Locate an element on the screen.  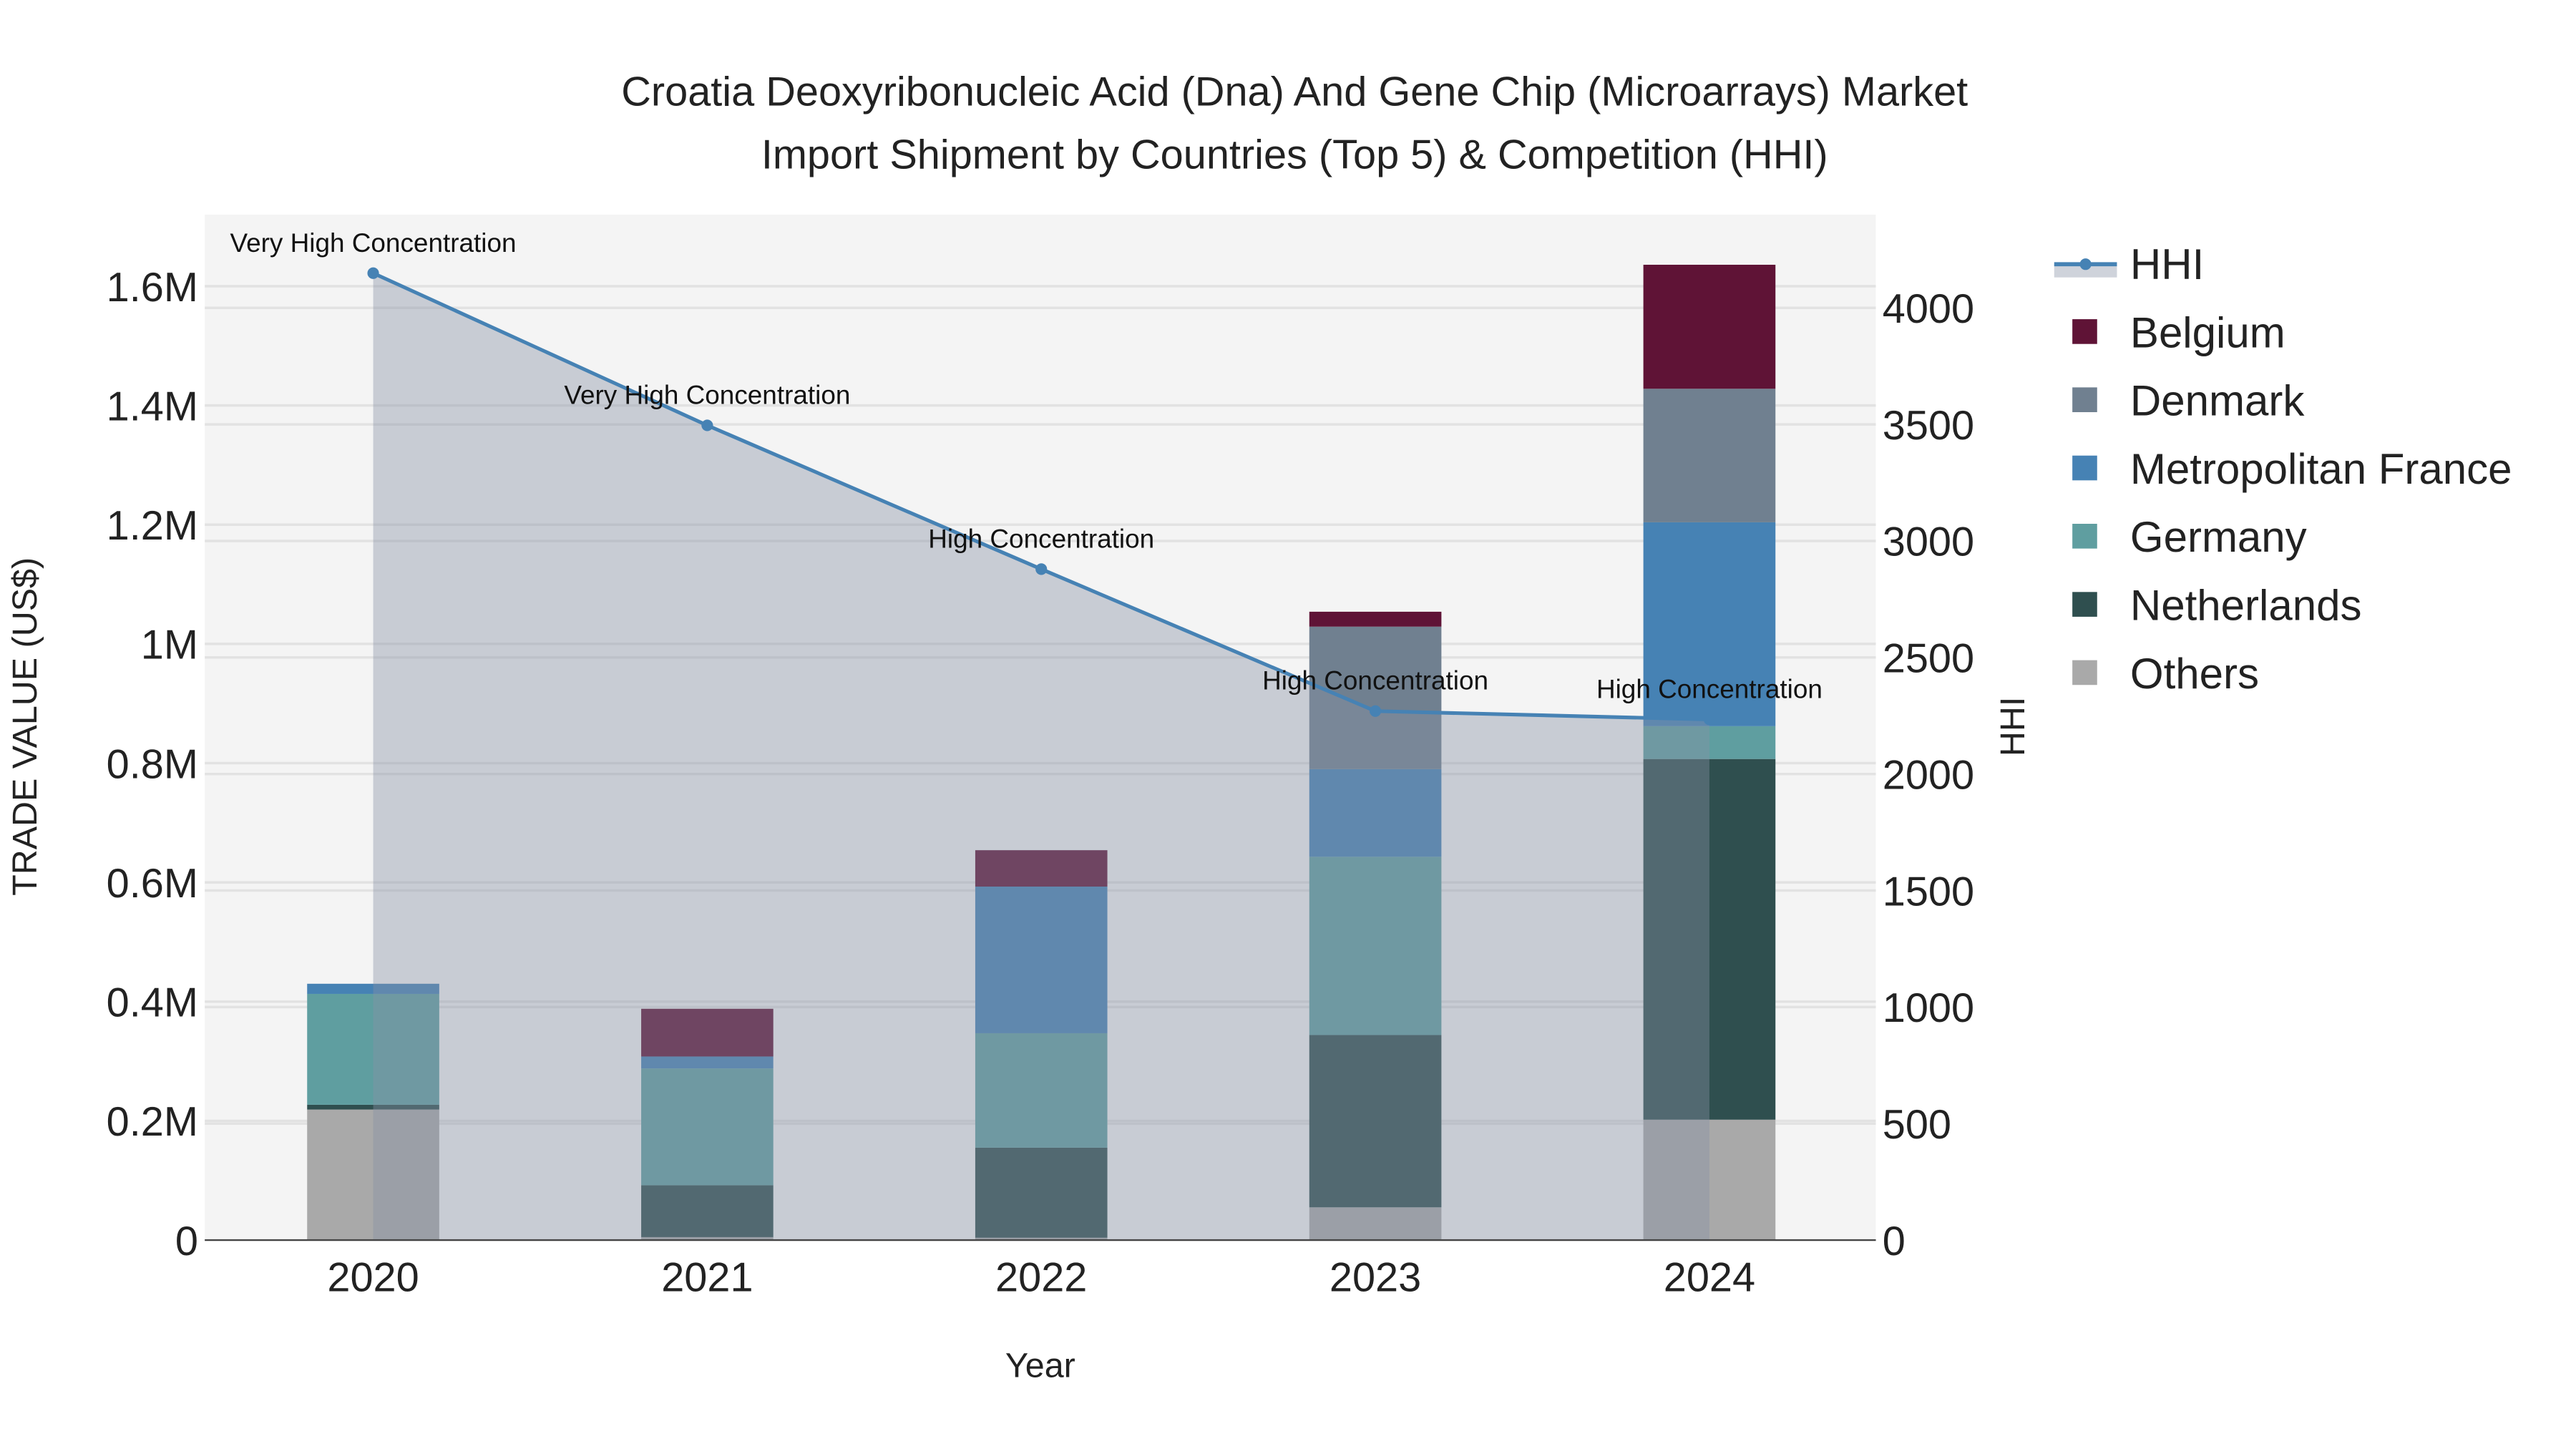
y2-tick-label: 2500 is located at coordinates (1928, 659).